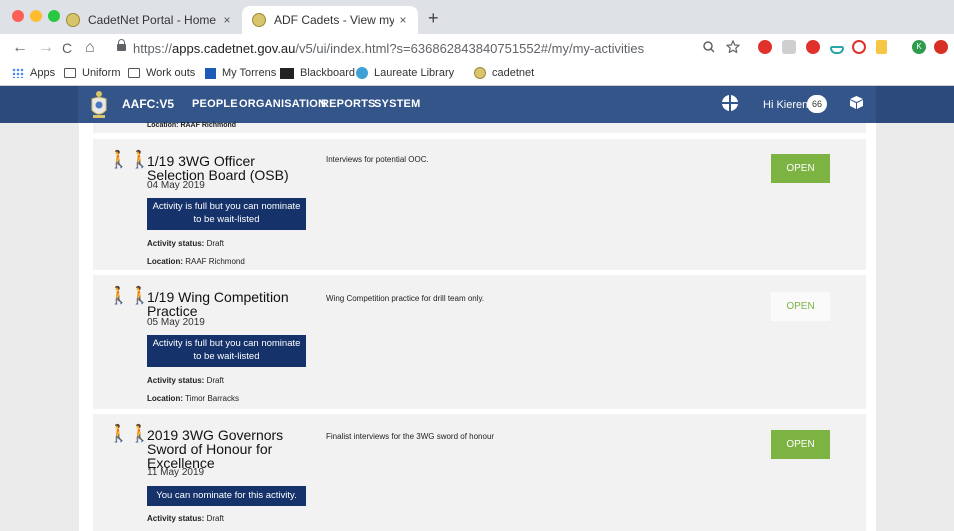 This screenshot has width=954, height=531. Describe the element at coordinates (92, 73) in the screenshot. I see `bookmark-uniform: Uniform` at that location.